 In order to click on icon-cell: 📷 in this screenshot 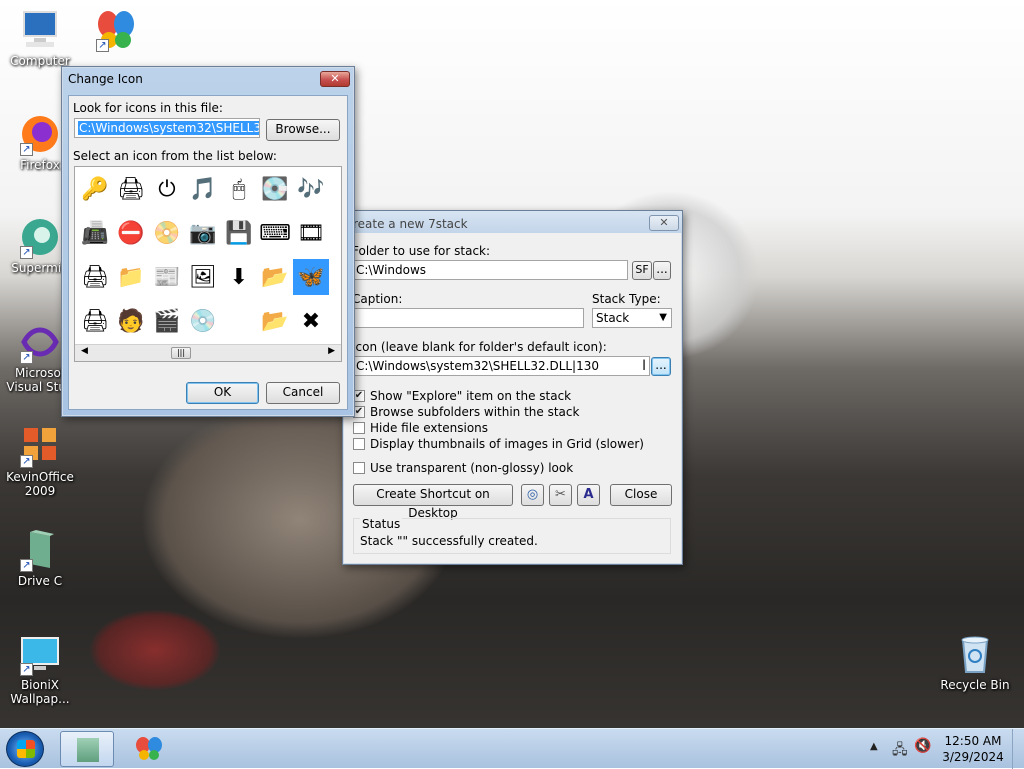, I will do `click(203, 233)`.